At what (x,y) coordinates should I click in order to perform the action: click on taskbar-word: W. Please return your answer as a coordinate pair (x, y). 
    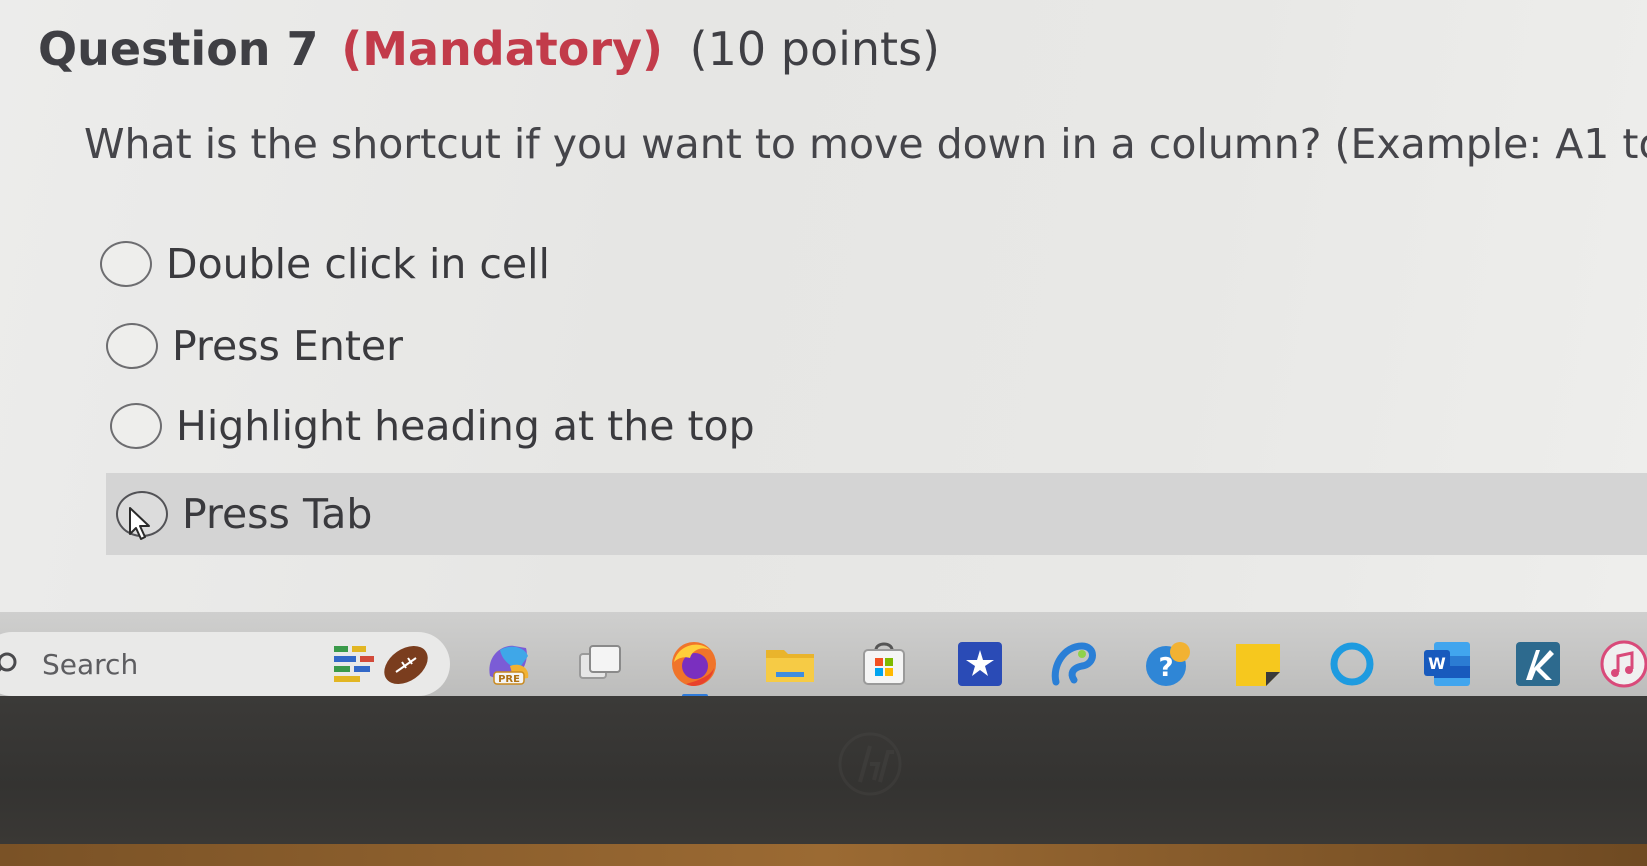
    Looking at the image, I should click on (1446, 664).